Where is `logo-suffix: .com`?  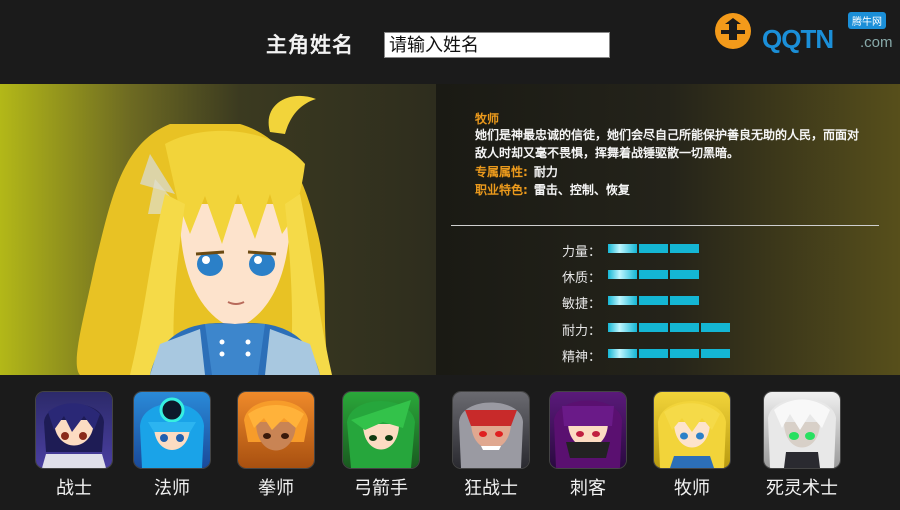 logo-suffix: .com is located at coordinates (876, 42).